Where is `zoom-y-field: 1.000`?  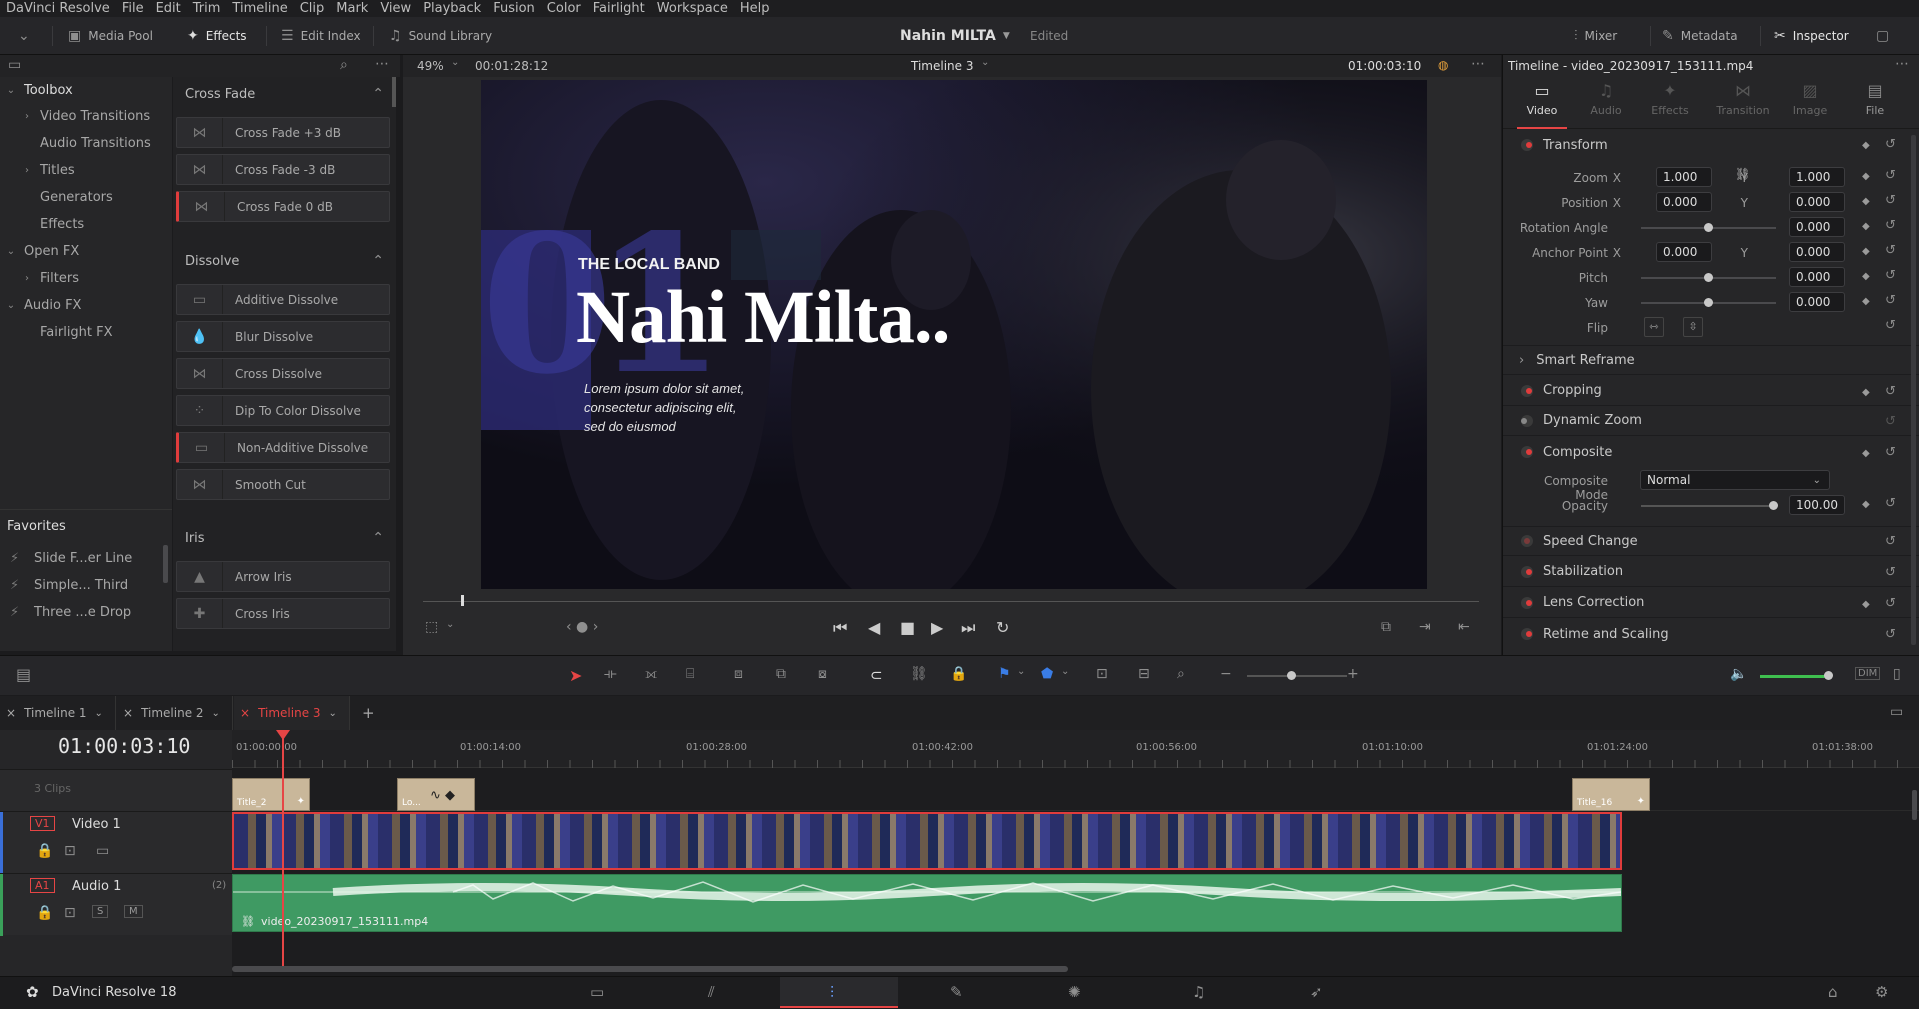 zoom-y-field: 1.000 is located at coordinates (1817, 177).